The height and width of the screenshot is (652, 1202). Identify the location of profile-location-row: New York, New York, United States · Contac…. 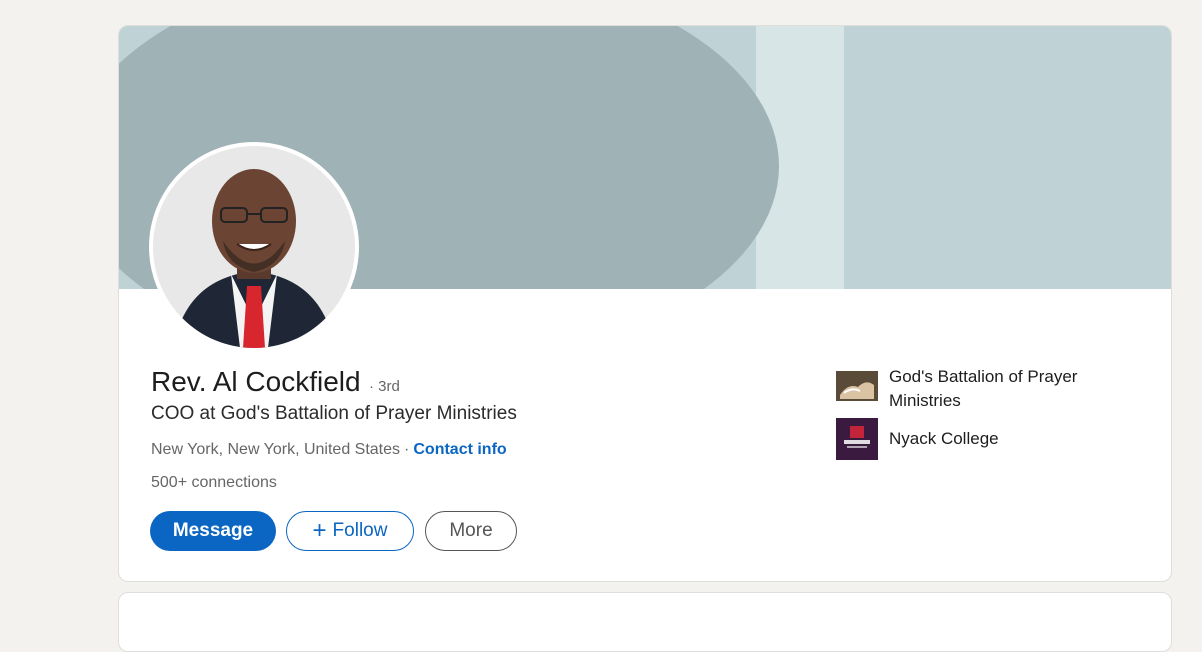
(329, 450).